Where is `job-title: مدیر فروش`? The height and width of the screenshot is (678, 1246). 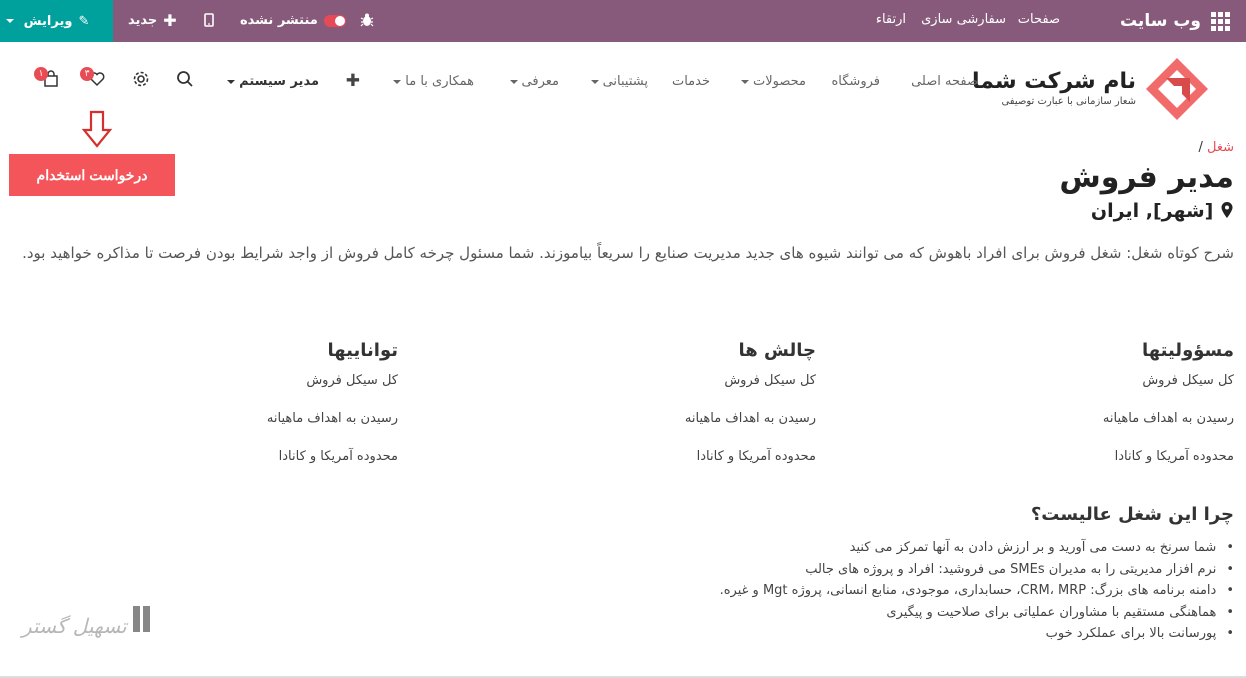
job-title: مدیر فروش is located at coordinates (1146, 177).